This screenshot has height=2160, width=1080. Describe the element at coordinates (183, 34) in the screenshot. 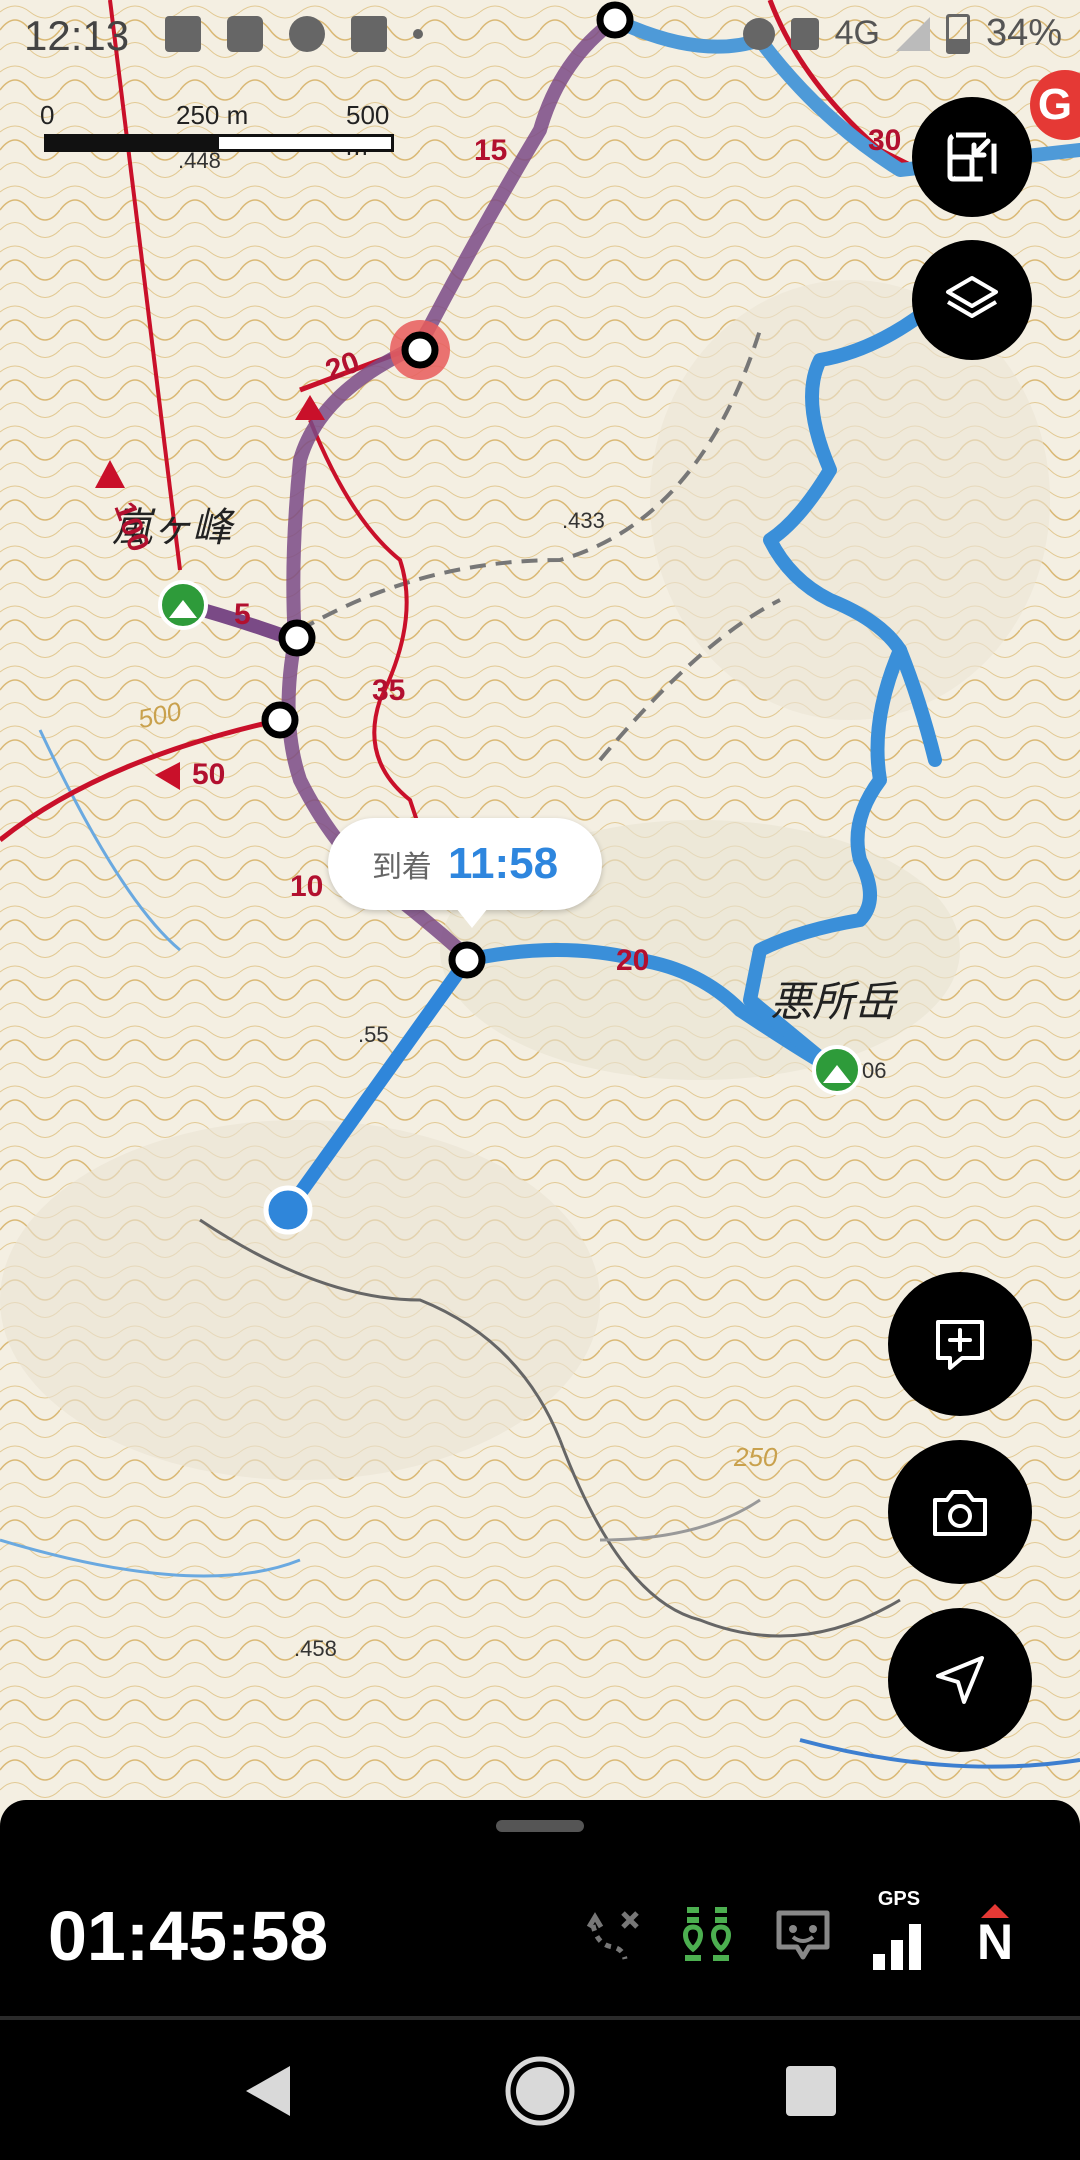

I see `image-icon` at that location.